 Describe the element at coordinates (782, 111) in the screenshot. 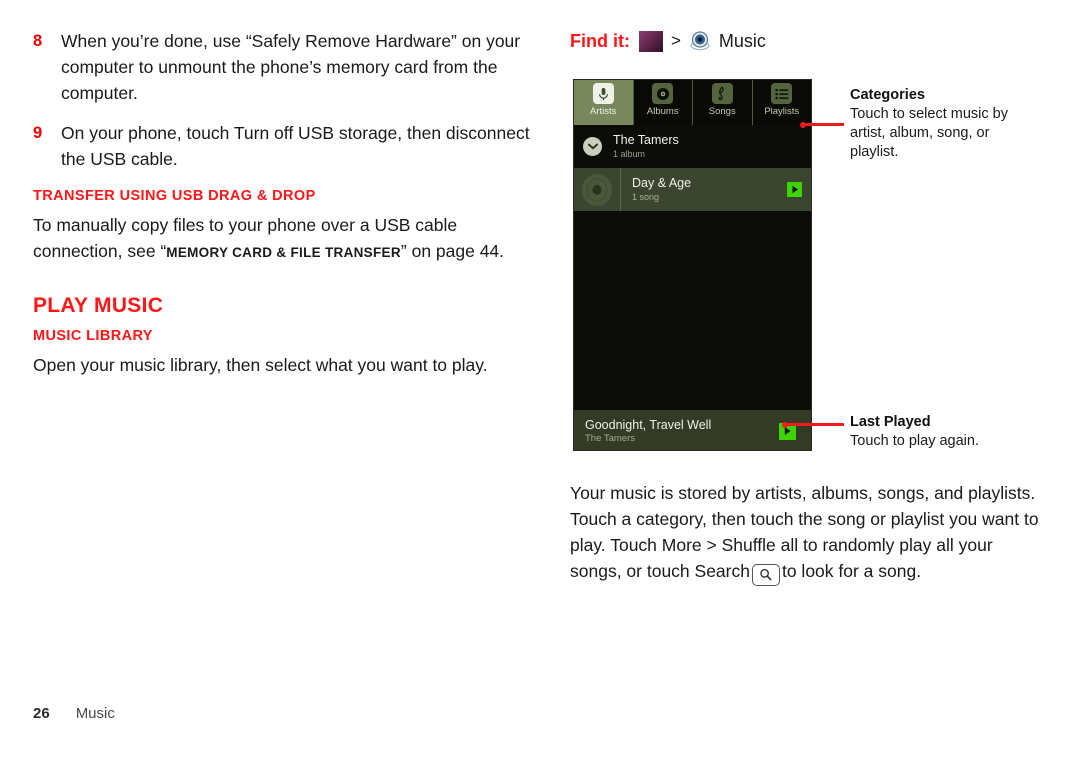

I see `tab-label: Playlists` at that location.